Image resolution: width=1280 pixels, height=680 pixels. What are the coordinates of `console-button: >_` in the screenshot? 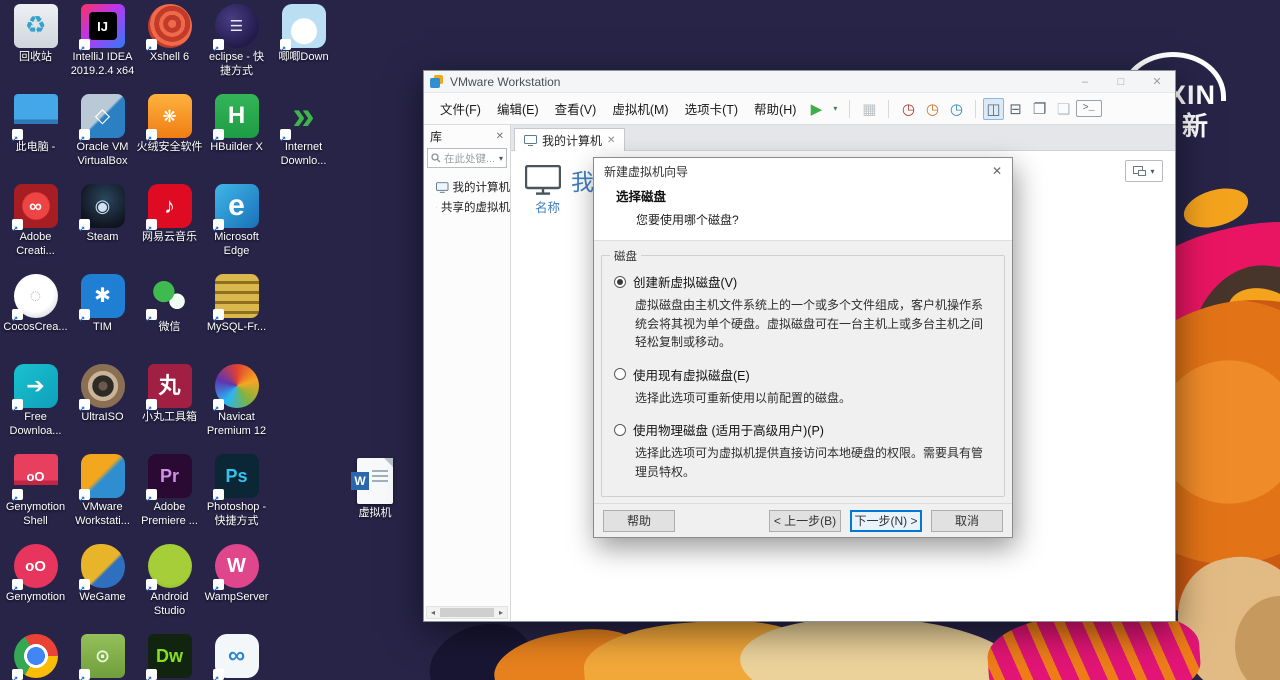 It's located at (1088, 108).